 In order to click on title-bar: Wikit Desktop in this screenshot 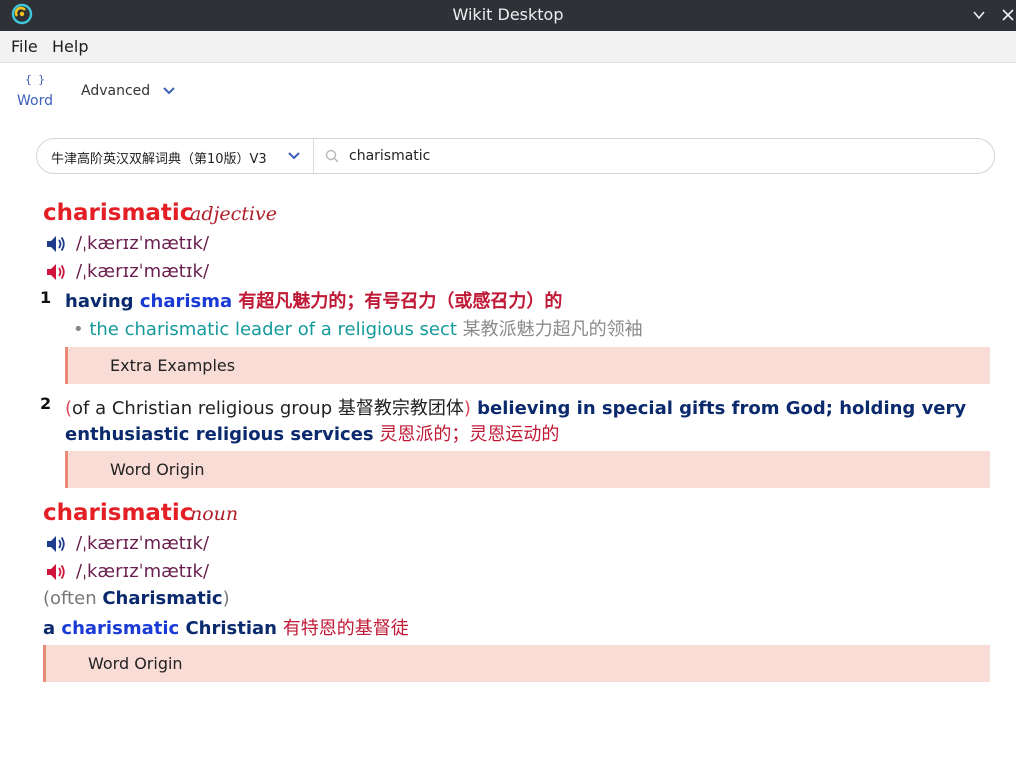, I will do `click(508, 15)`.